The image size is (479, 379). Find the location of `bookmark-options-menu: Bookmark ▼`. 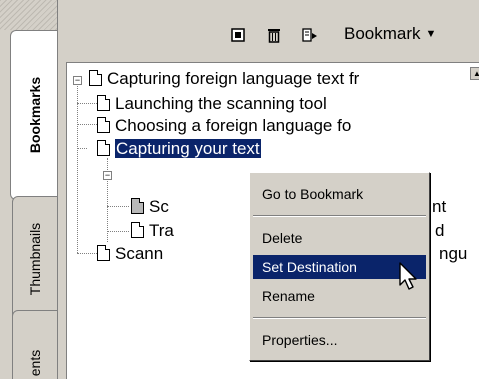

bookmark-options-menu: Bookmark ▼ is located at coordinates (390, 34).